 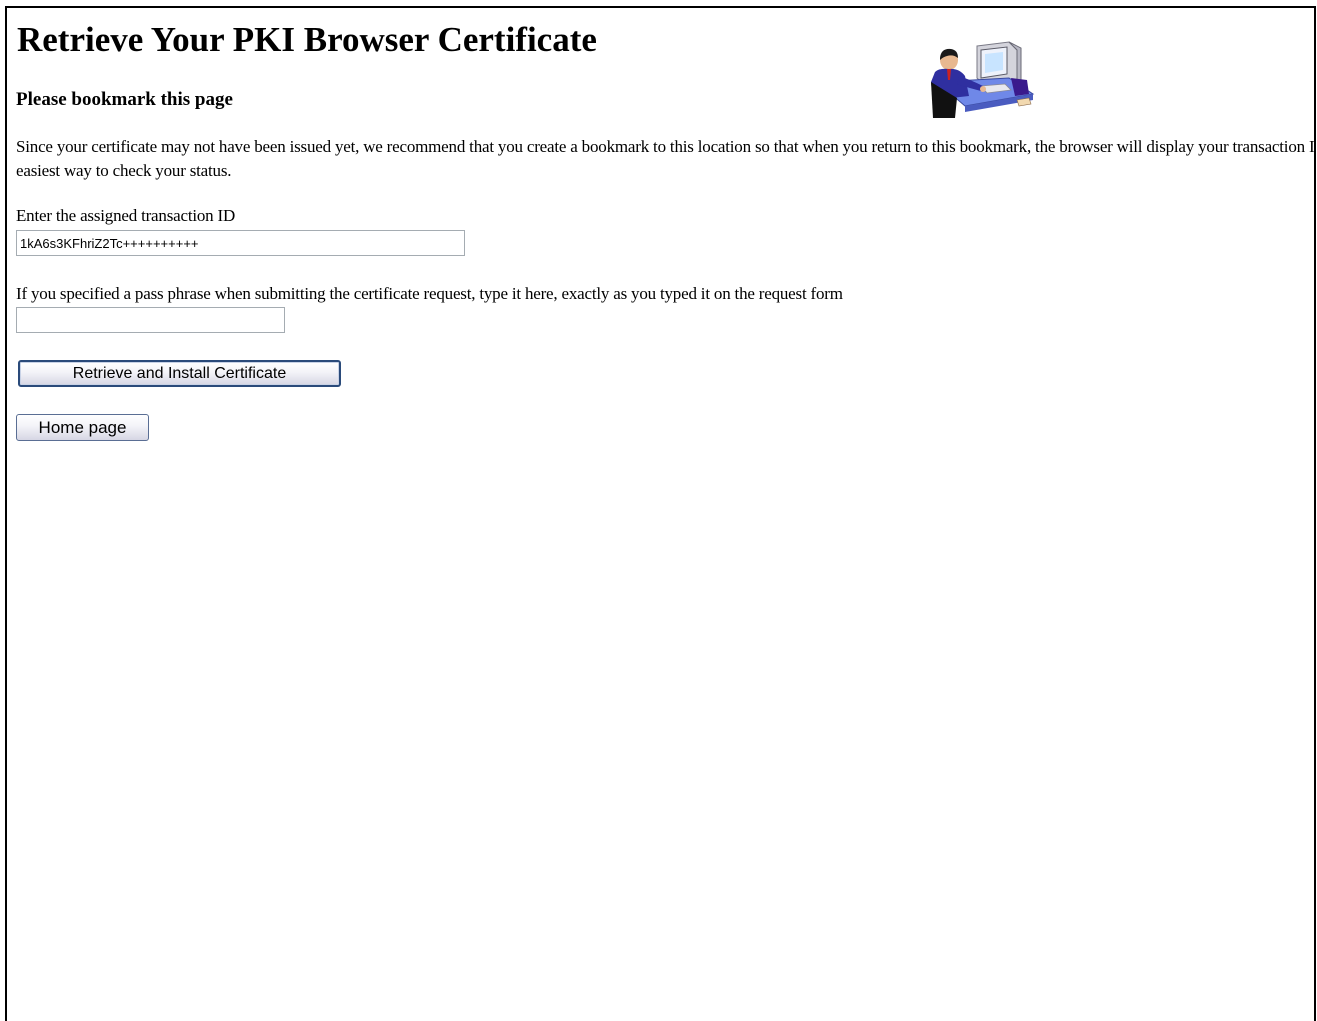 I want to click on transaction-id-input, so click(x=240, y=243).